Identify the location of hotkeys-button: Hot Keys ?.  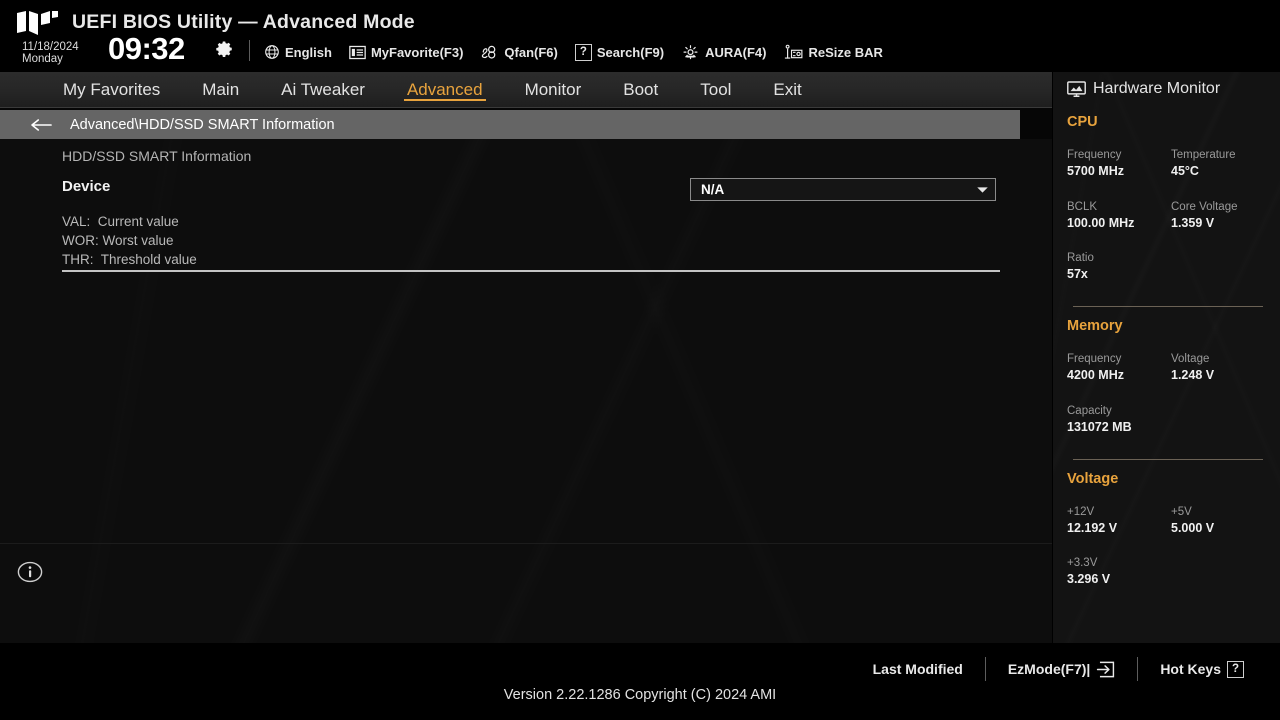
(1202, 669).